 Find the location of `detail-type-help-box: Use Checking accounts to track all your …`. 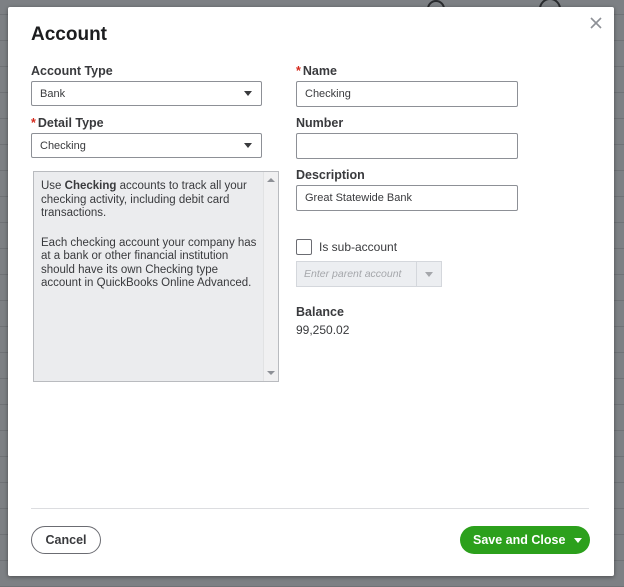

detail-type-help-box: Use Checking accounts to track all your … is located at coordinates (156, 276).